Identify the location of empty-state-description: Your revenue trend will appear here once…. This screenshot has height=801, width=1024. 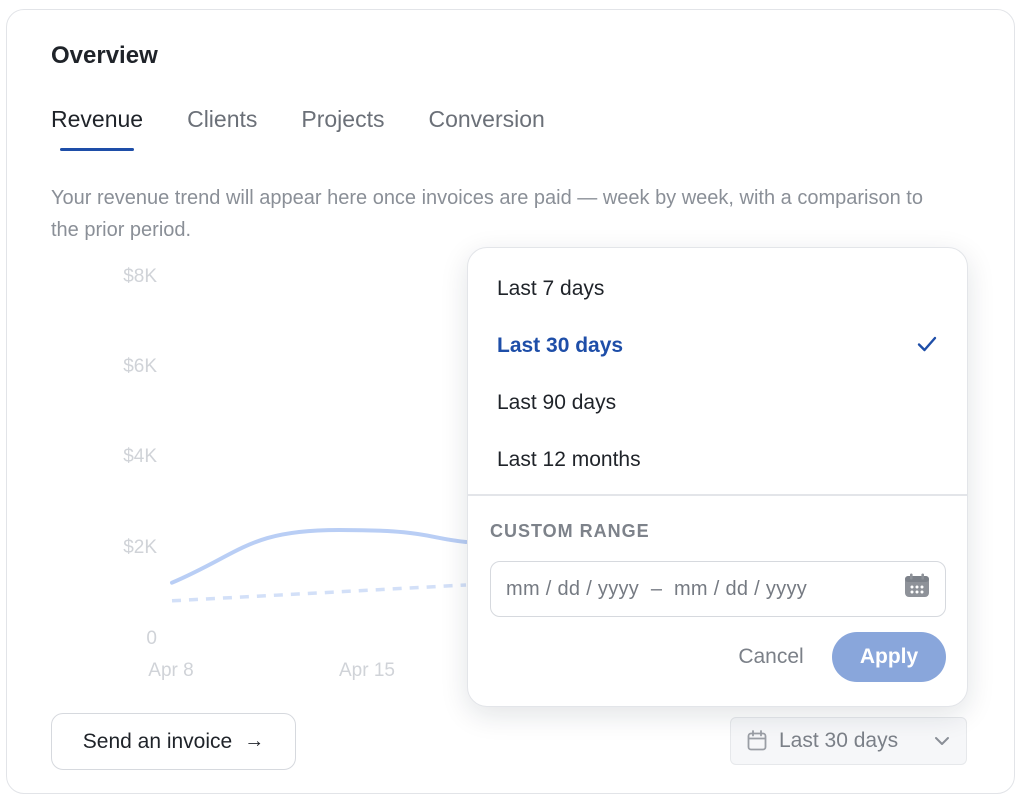
(487, 214).